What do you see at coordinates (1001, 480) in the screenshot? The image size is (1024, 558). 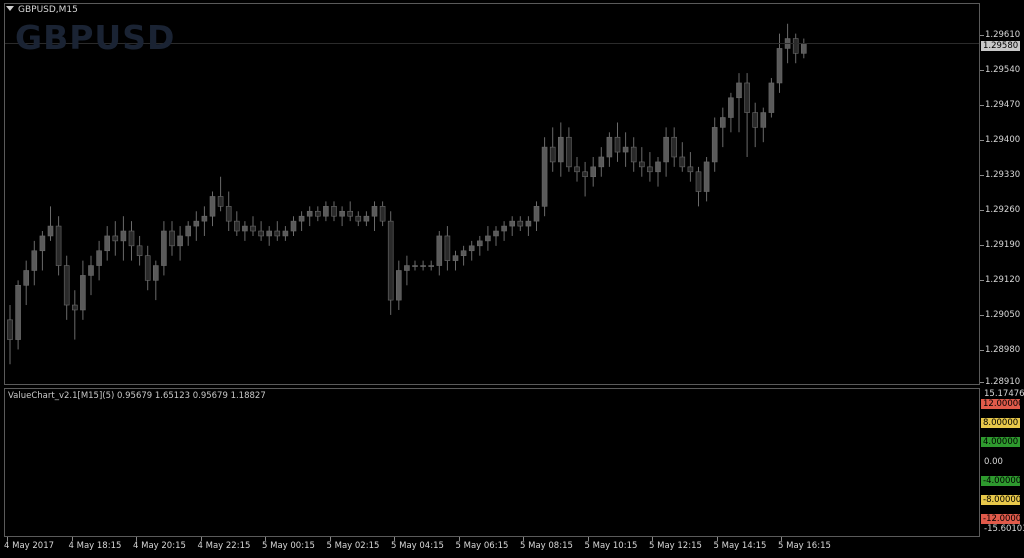 I see `indicator-level-badge: -4.00000` at bounding box center [1001, 480].